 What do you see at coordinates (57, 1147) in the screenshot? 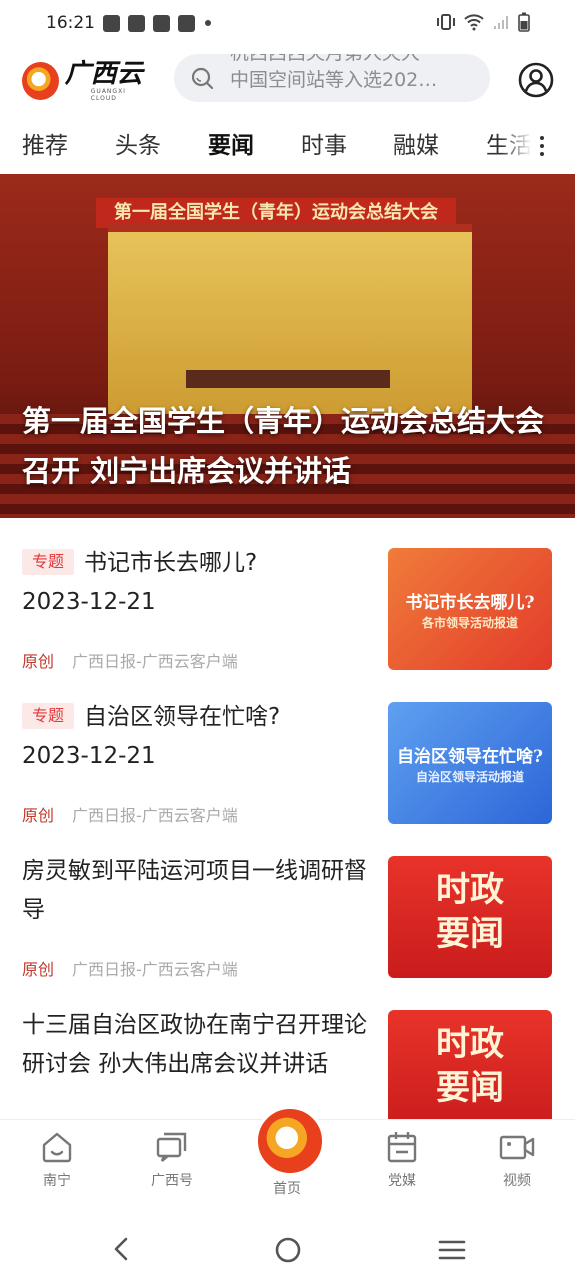
I see `home-icon` at bounding box center [57, 1147].